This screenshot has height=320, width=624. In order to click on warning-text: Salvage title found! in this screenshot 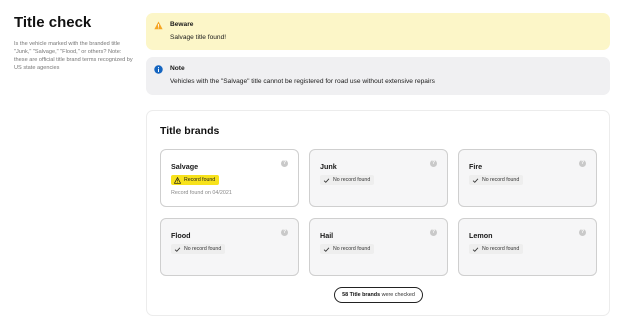, I will do `click(198, 37)`.